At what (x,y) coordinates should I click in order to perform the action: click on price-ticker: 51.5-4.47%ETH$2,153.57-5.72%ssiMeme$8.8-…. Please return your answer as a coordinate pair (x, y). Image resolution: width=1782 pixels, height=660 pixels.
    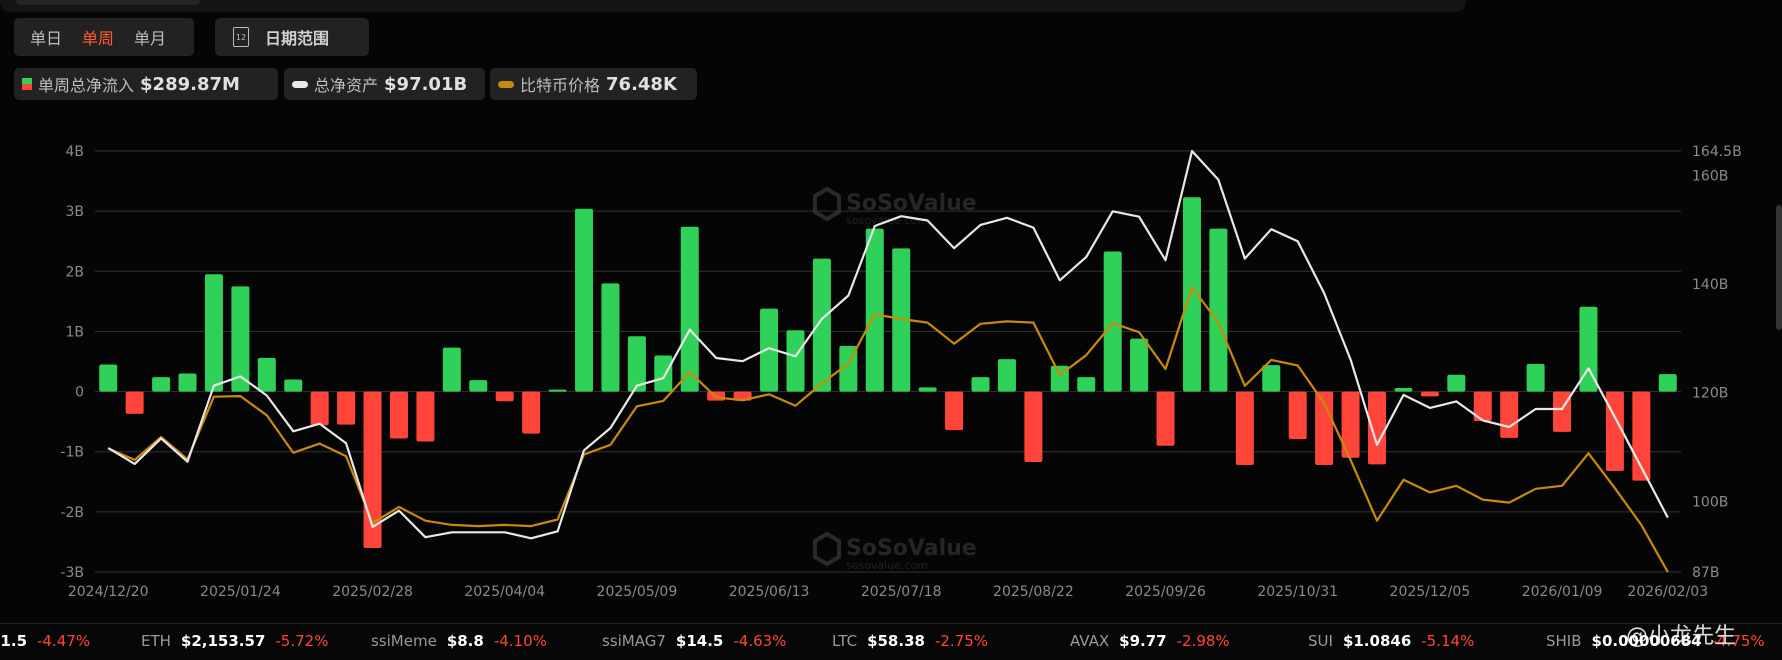
    Looking at the image, I should click on (891, 641).